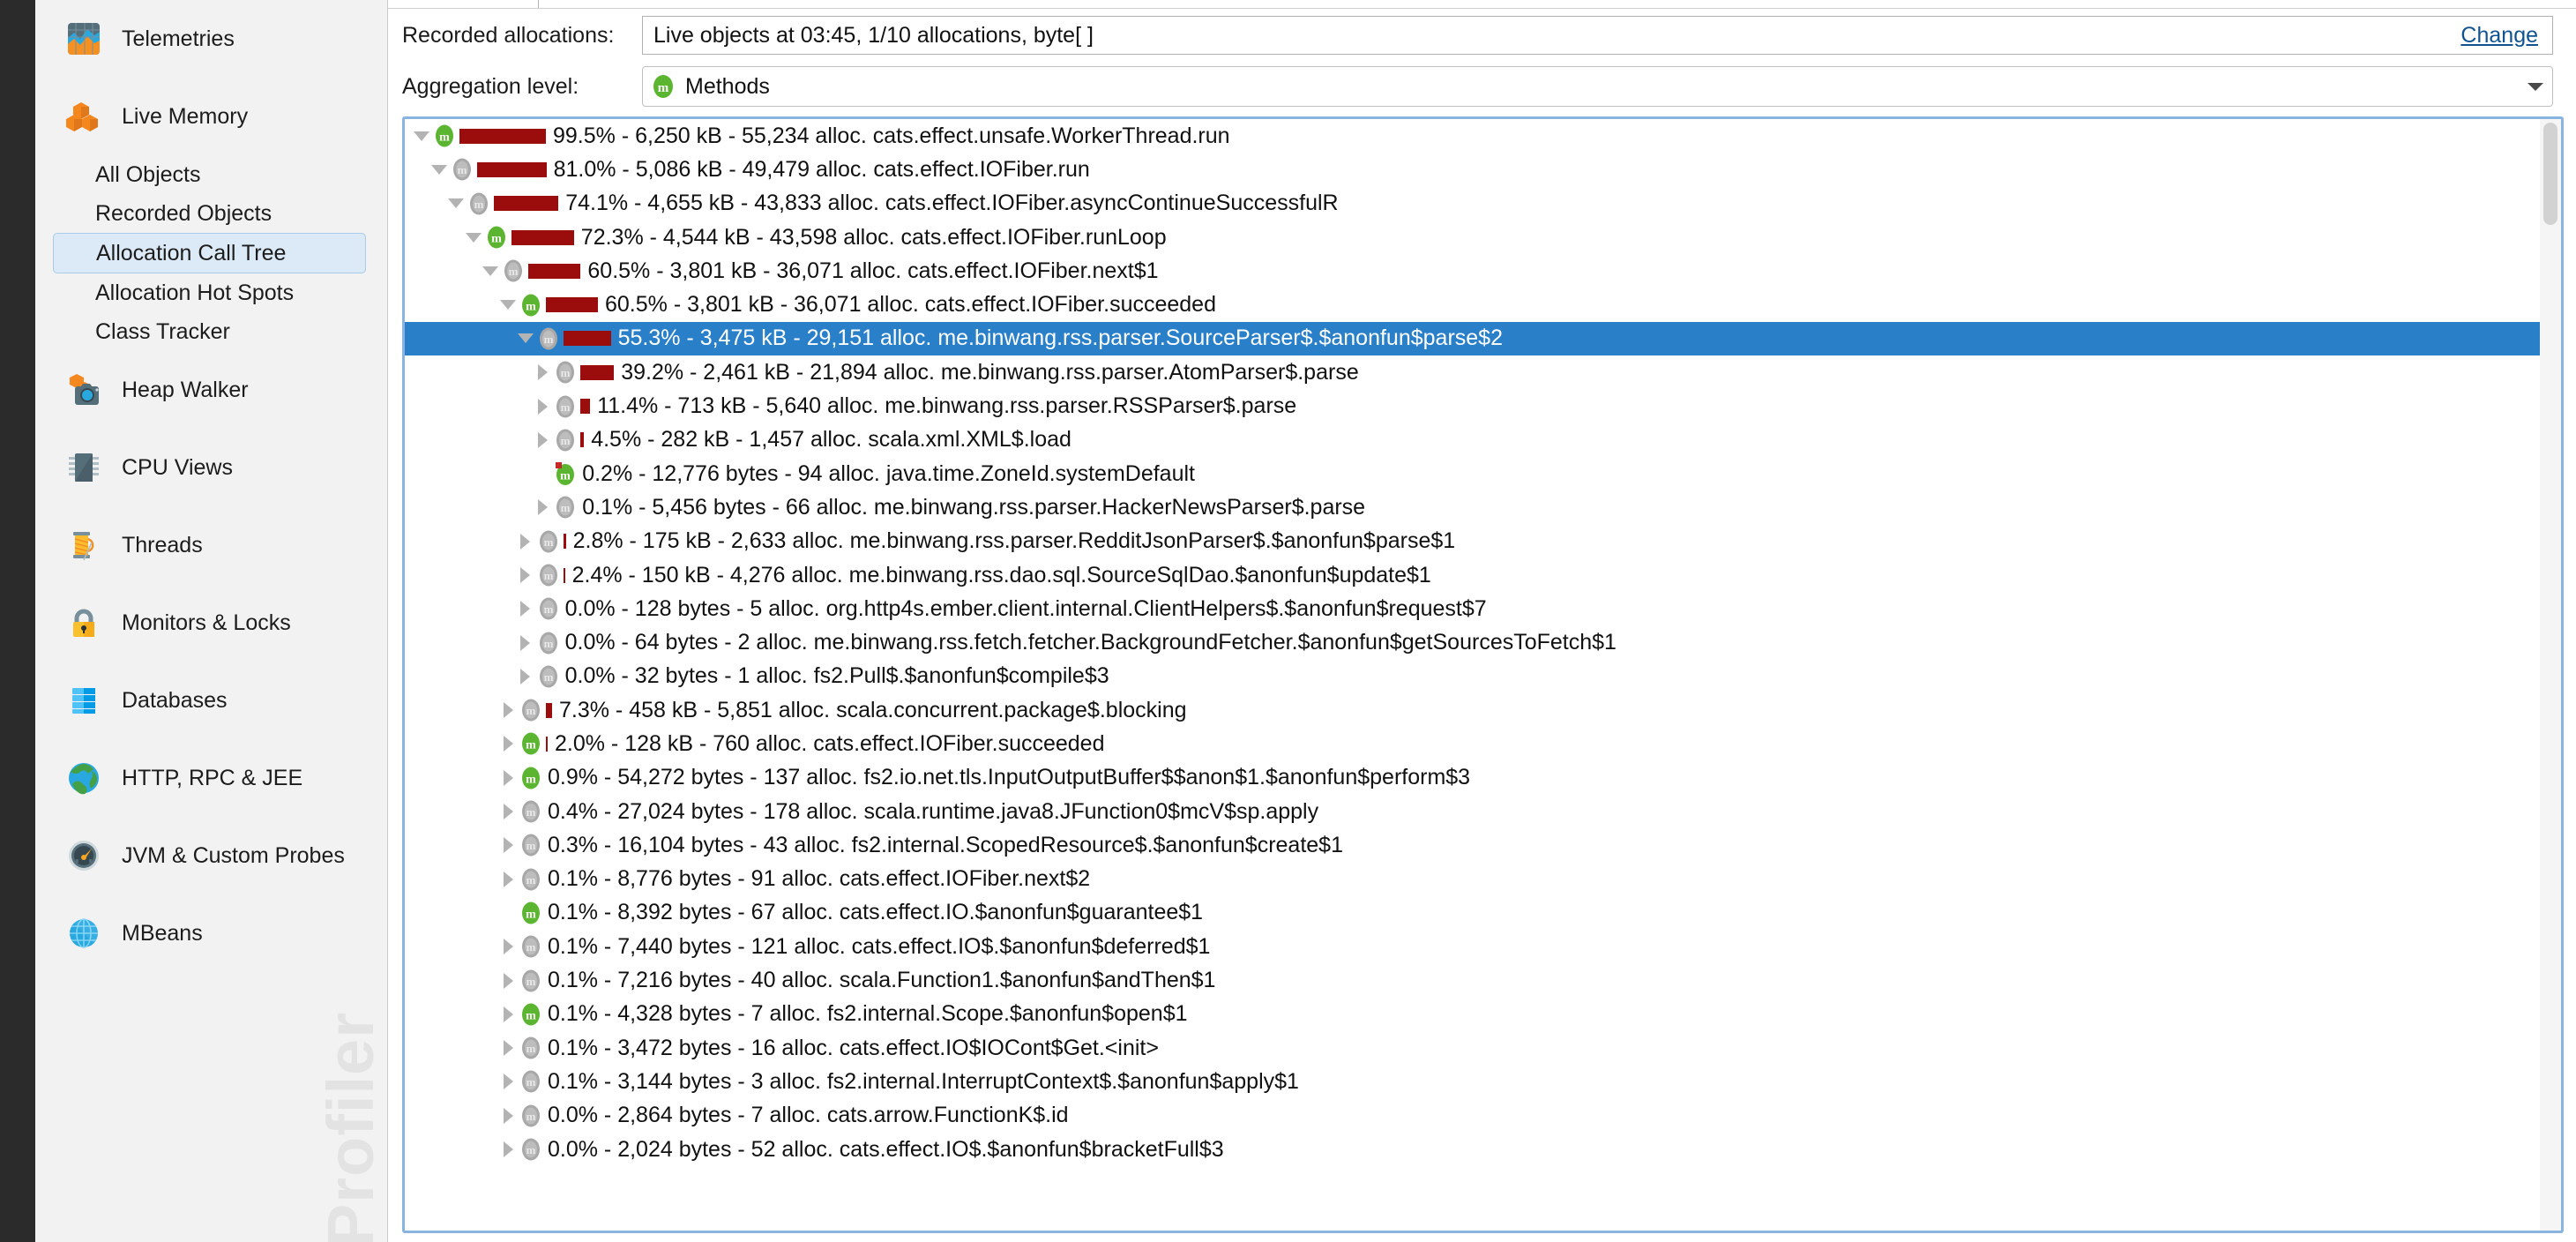 The image size is (2576, 1242). What do you see at coordinates (211, 855) in the screenshot?
I see `sidebar-item-jvm-custom-probes: JVM & Custom Probes` at bounding box center [211, 855].